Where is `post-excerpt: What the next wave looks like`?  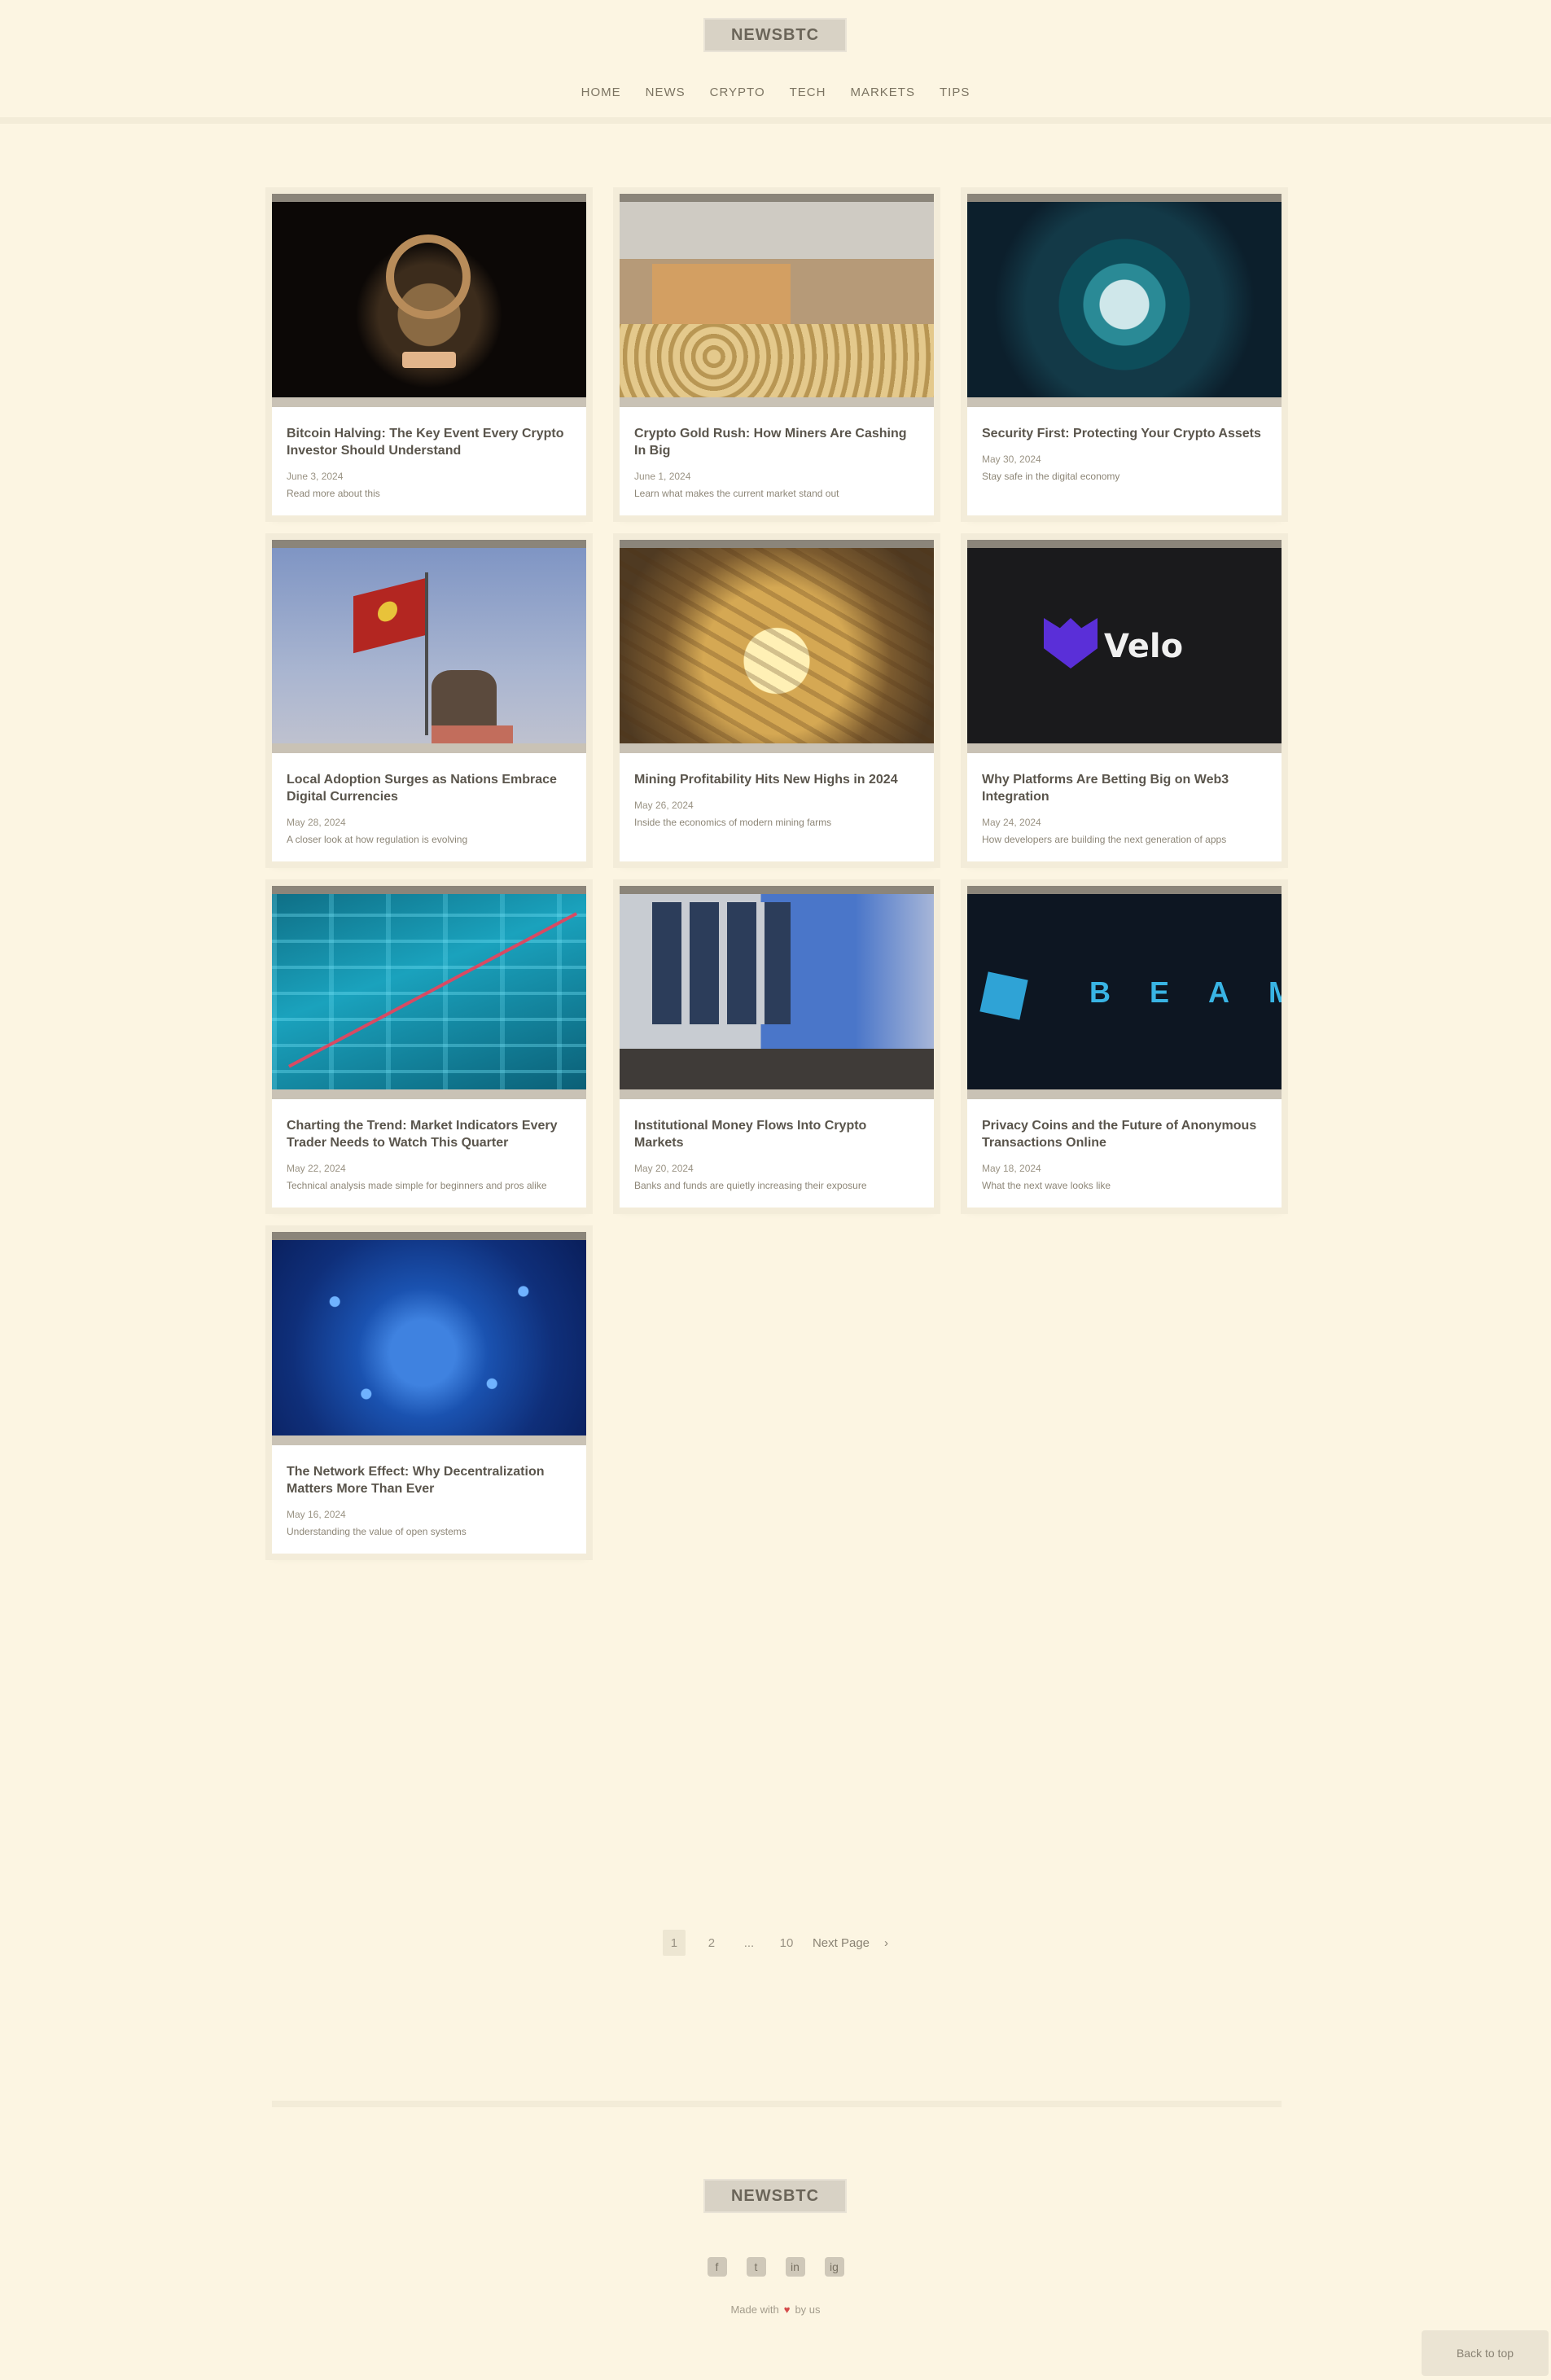
post-excerpt: What the next wave looks like is located at coordinates (1046, 1185).